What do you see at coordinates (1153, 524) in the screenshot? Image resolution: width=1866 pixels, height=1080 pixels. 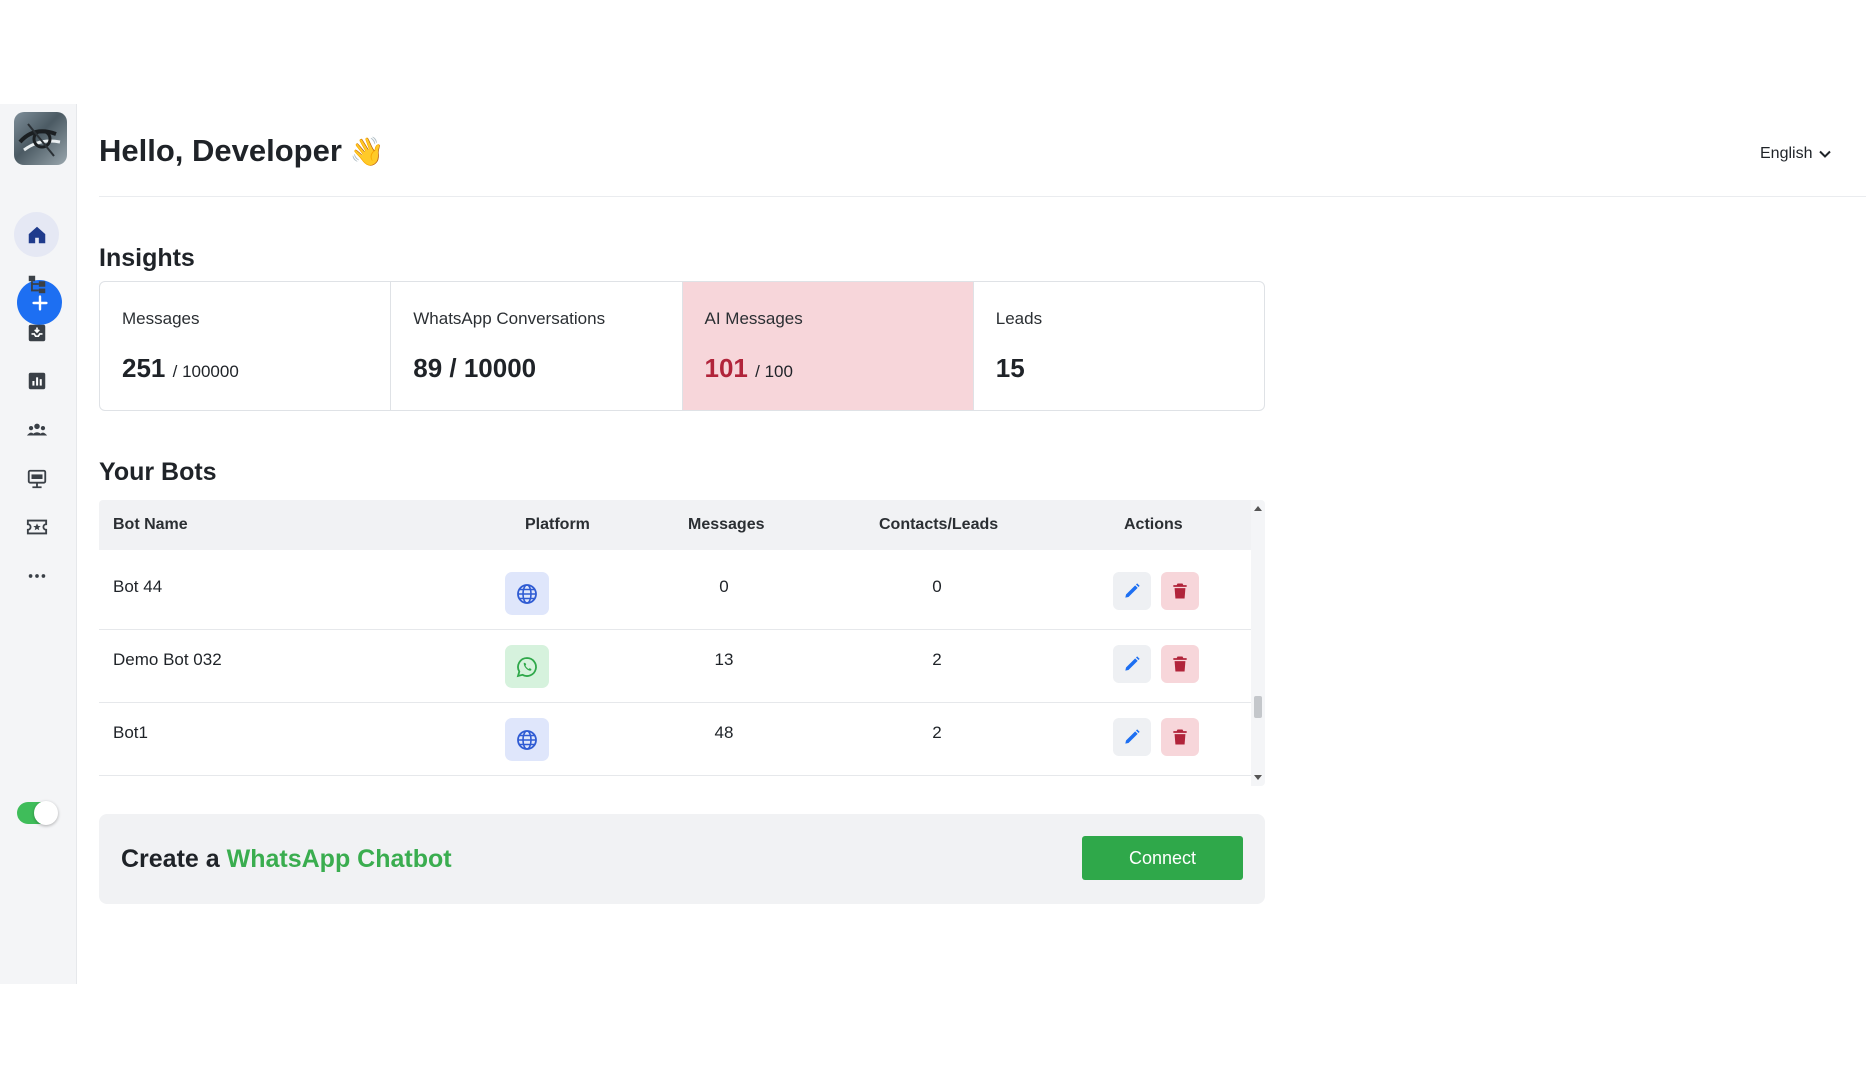 I see `column-header-actions: Actions` at bounding box center [1153, 524].